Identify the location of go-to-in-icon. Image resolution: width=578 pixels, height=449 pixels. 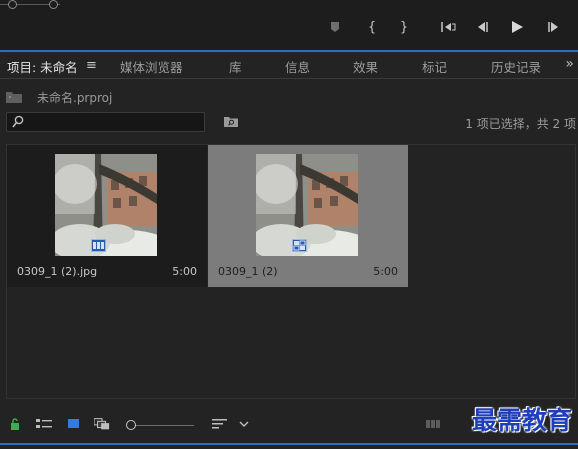
(448, 27).